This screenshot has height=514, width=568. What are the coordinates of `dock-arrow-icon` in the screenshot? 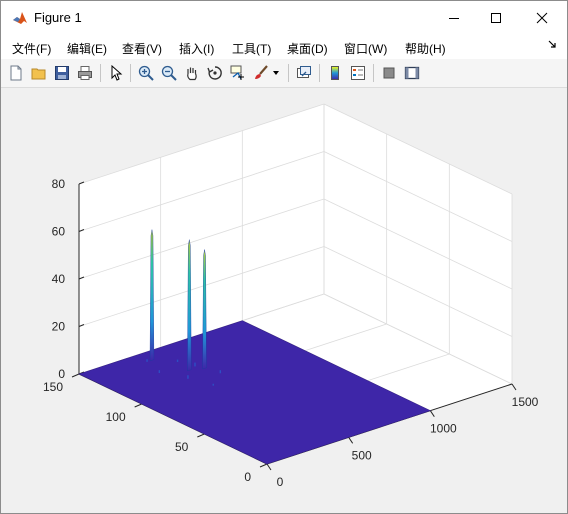 It's located at (552, 44).